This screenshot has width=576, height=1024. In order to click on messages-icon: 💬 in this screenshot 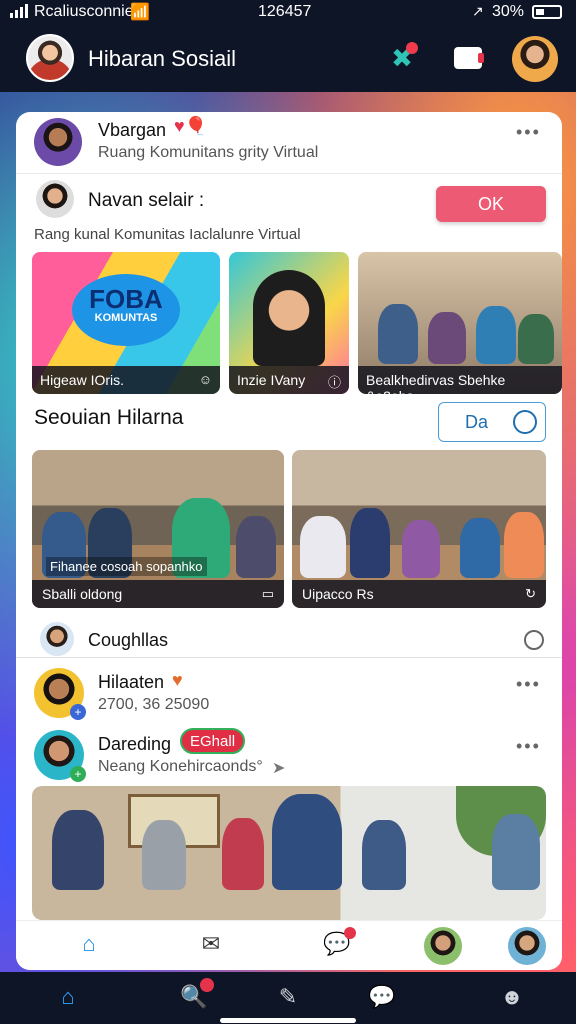, I will do `click(382, 998)`.